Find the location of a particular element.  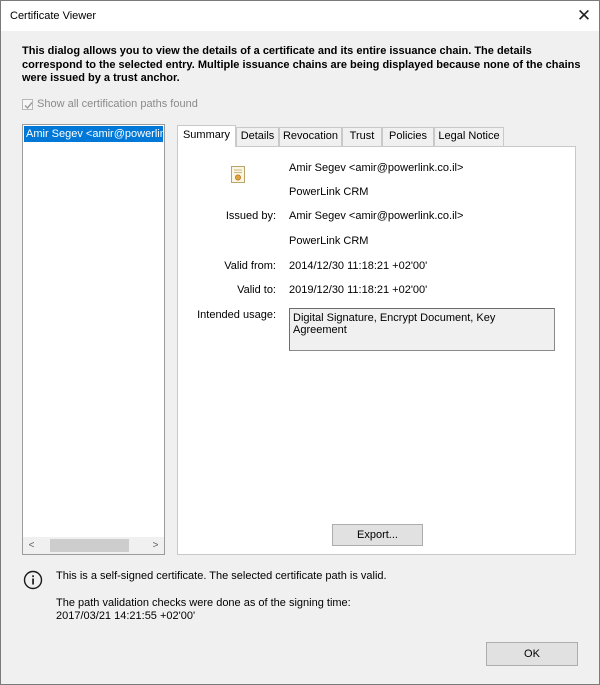

horizontal-scrollbar: < > is located at coordinates (93, 545).